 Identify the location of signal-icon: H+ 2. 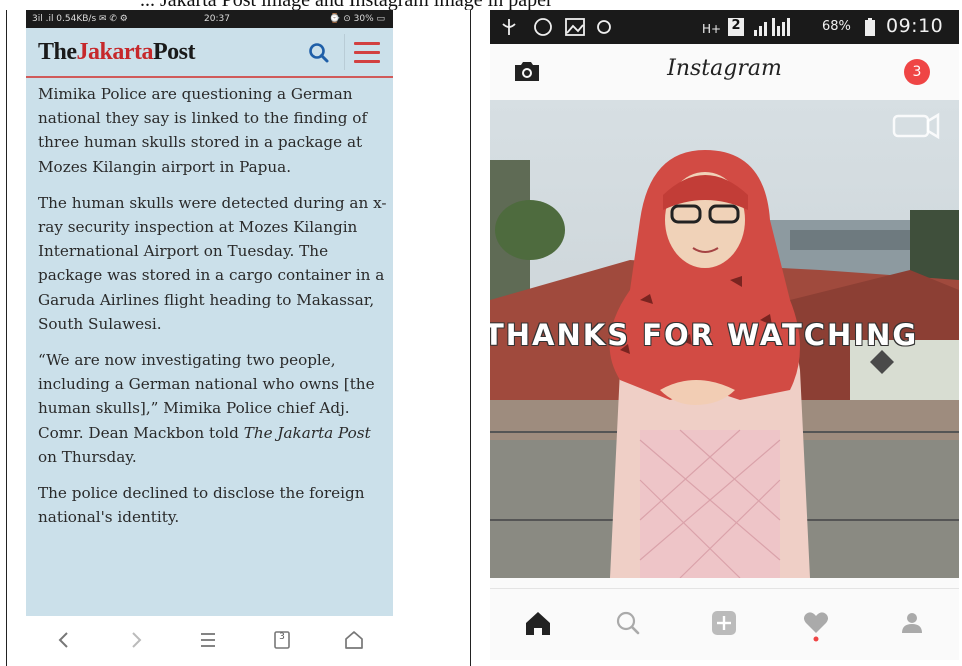
(760, 29).